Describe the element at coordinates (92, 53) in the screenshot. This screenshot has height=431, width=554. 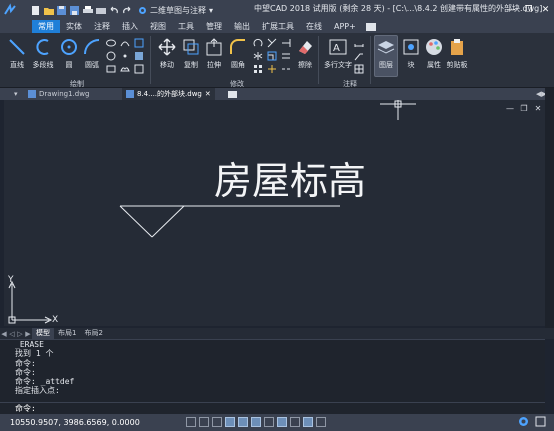
I see `arc-button: 圆弧` at that location.